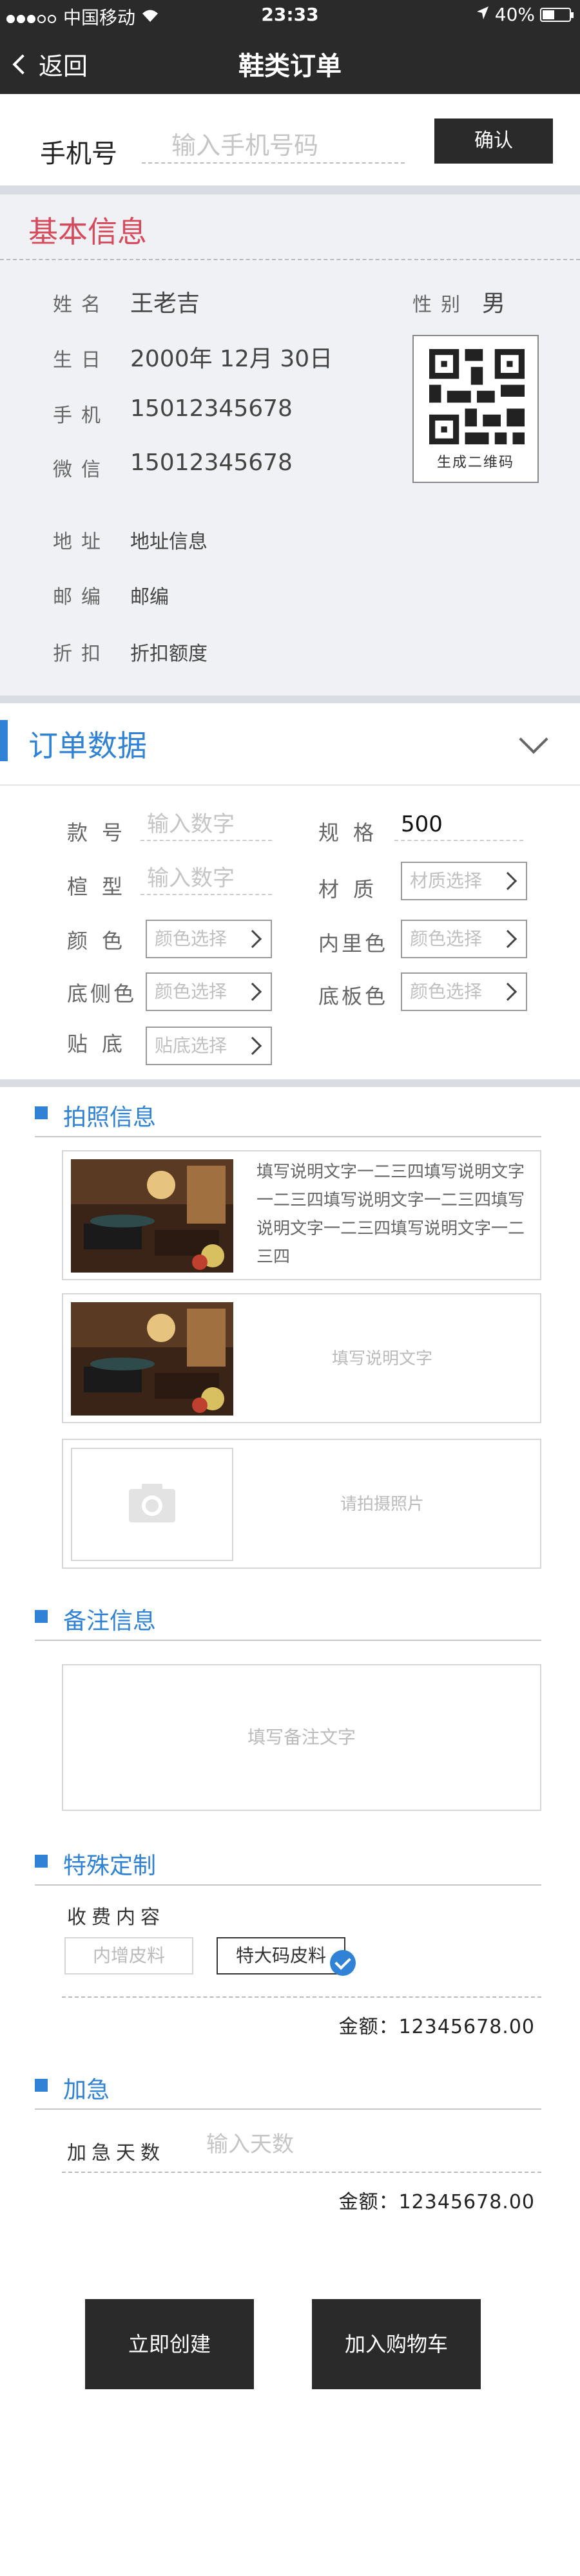  Describe the element at coordinates (477, 397) in the screenshot. I see `qr-code-icon` at that location.